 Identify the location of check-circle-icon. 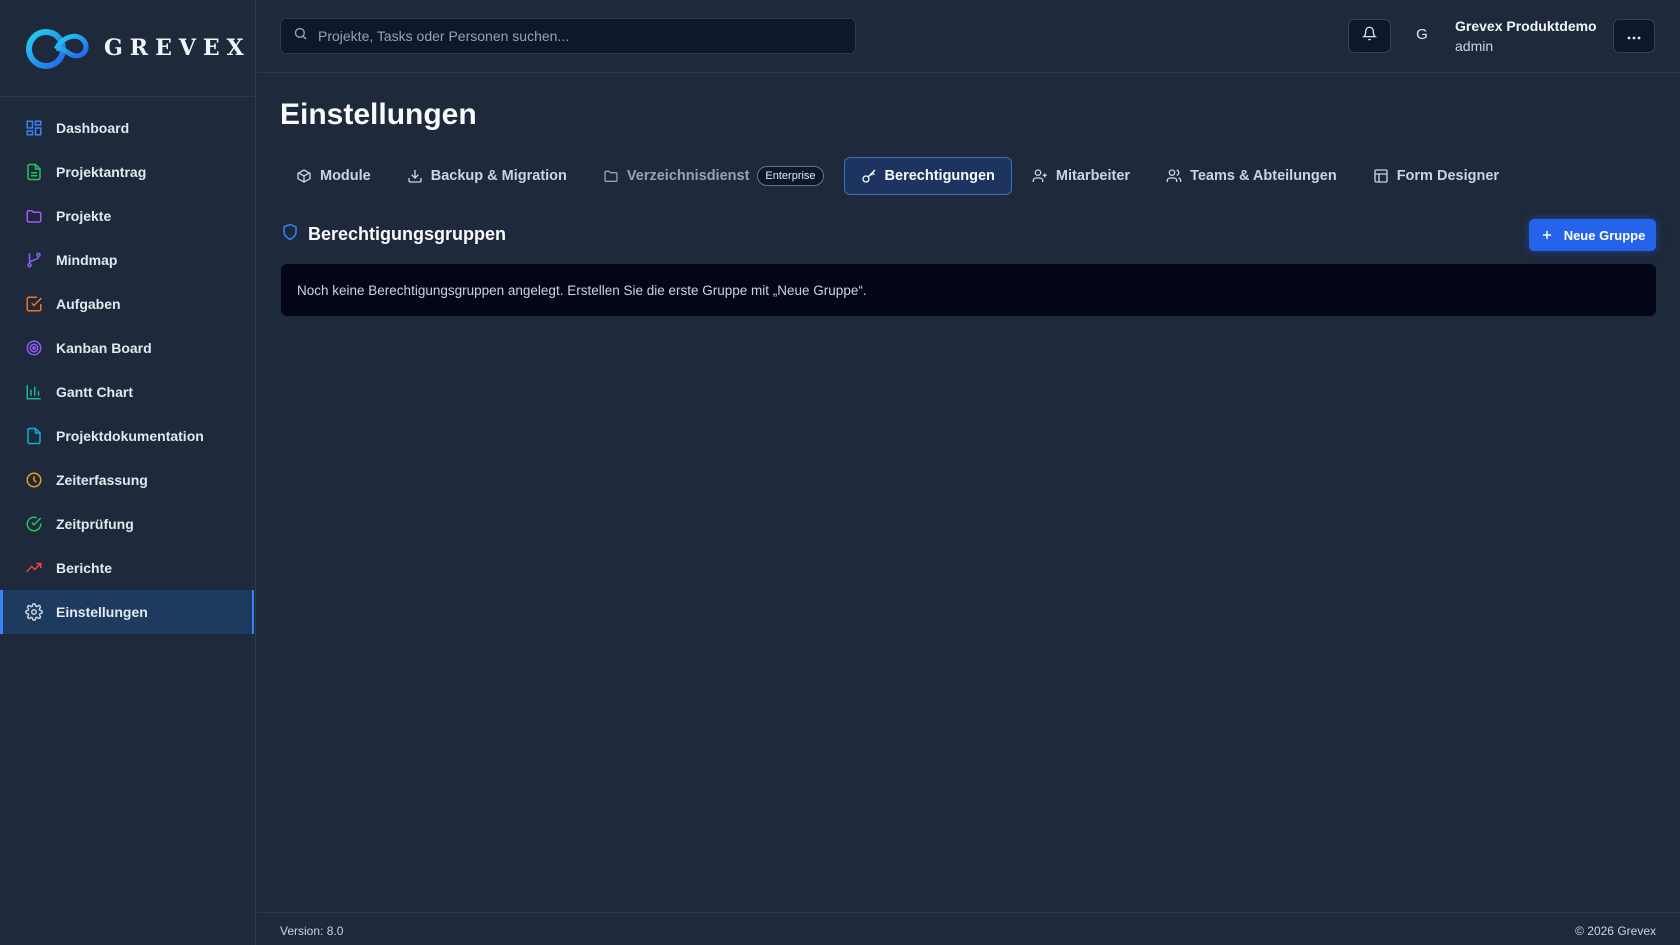
(34, 524).